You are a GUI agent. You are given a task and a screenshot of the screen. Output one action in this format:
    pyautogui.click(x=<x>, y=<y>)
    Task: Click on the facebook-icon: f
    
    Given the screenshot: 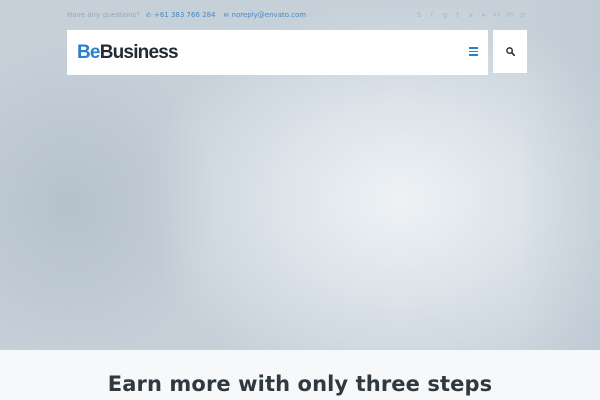 What is the action you would take?
    pyautogui.click(x=432, y=15)
    